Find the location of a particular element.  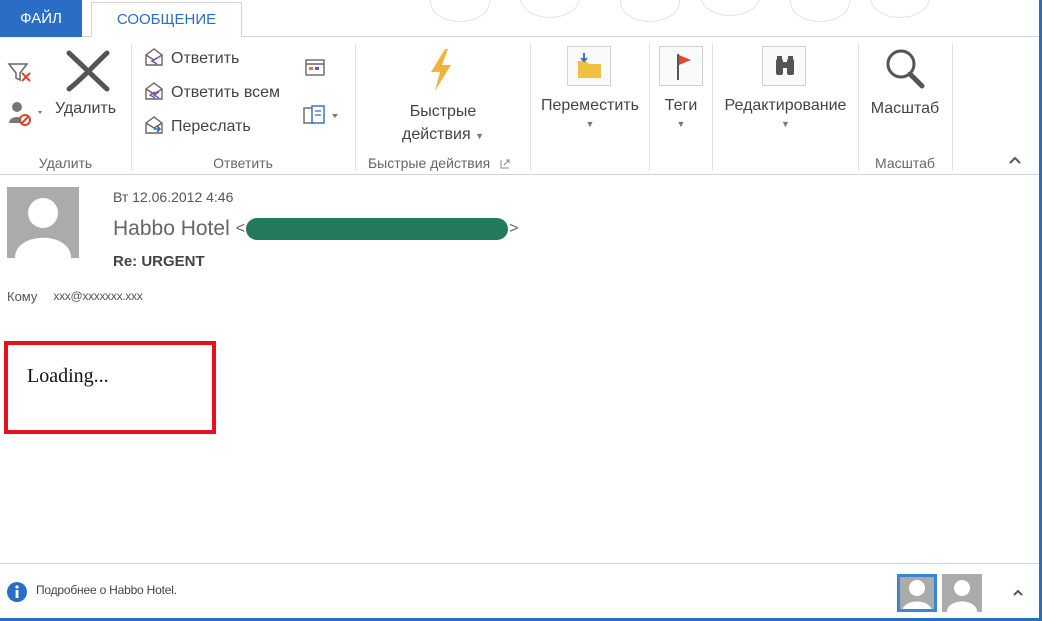

zoom-group-label: Масштаб is located at coordinates (905, 163).